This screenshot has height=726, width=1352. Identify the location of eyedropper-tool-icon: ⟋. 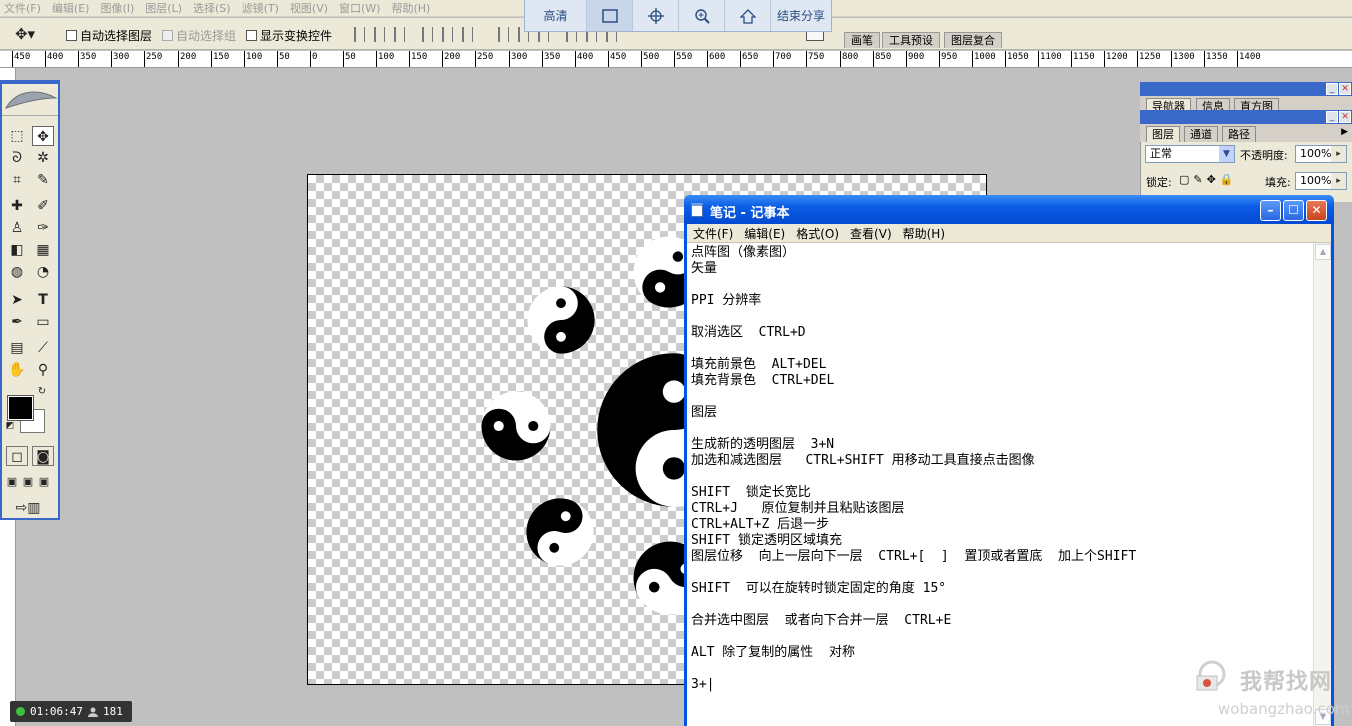
(43, 348).